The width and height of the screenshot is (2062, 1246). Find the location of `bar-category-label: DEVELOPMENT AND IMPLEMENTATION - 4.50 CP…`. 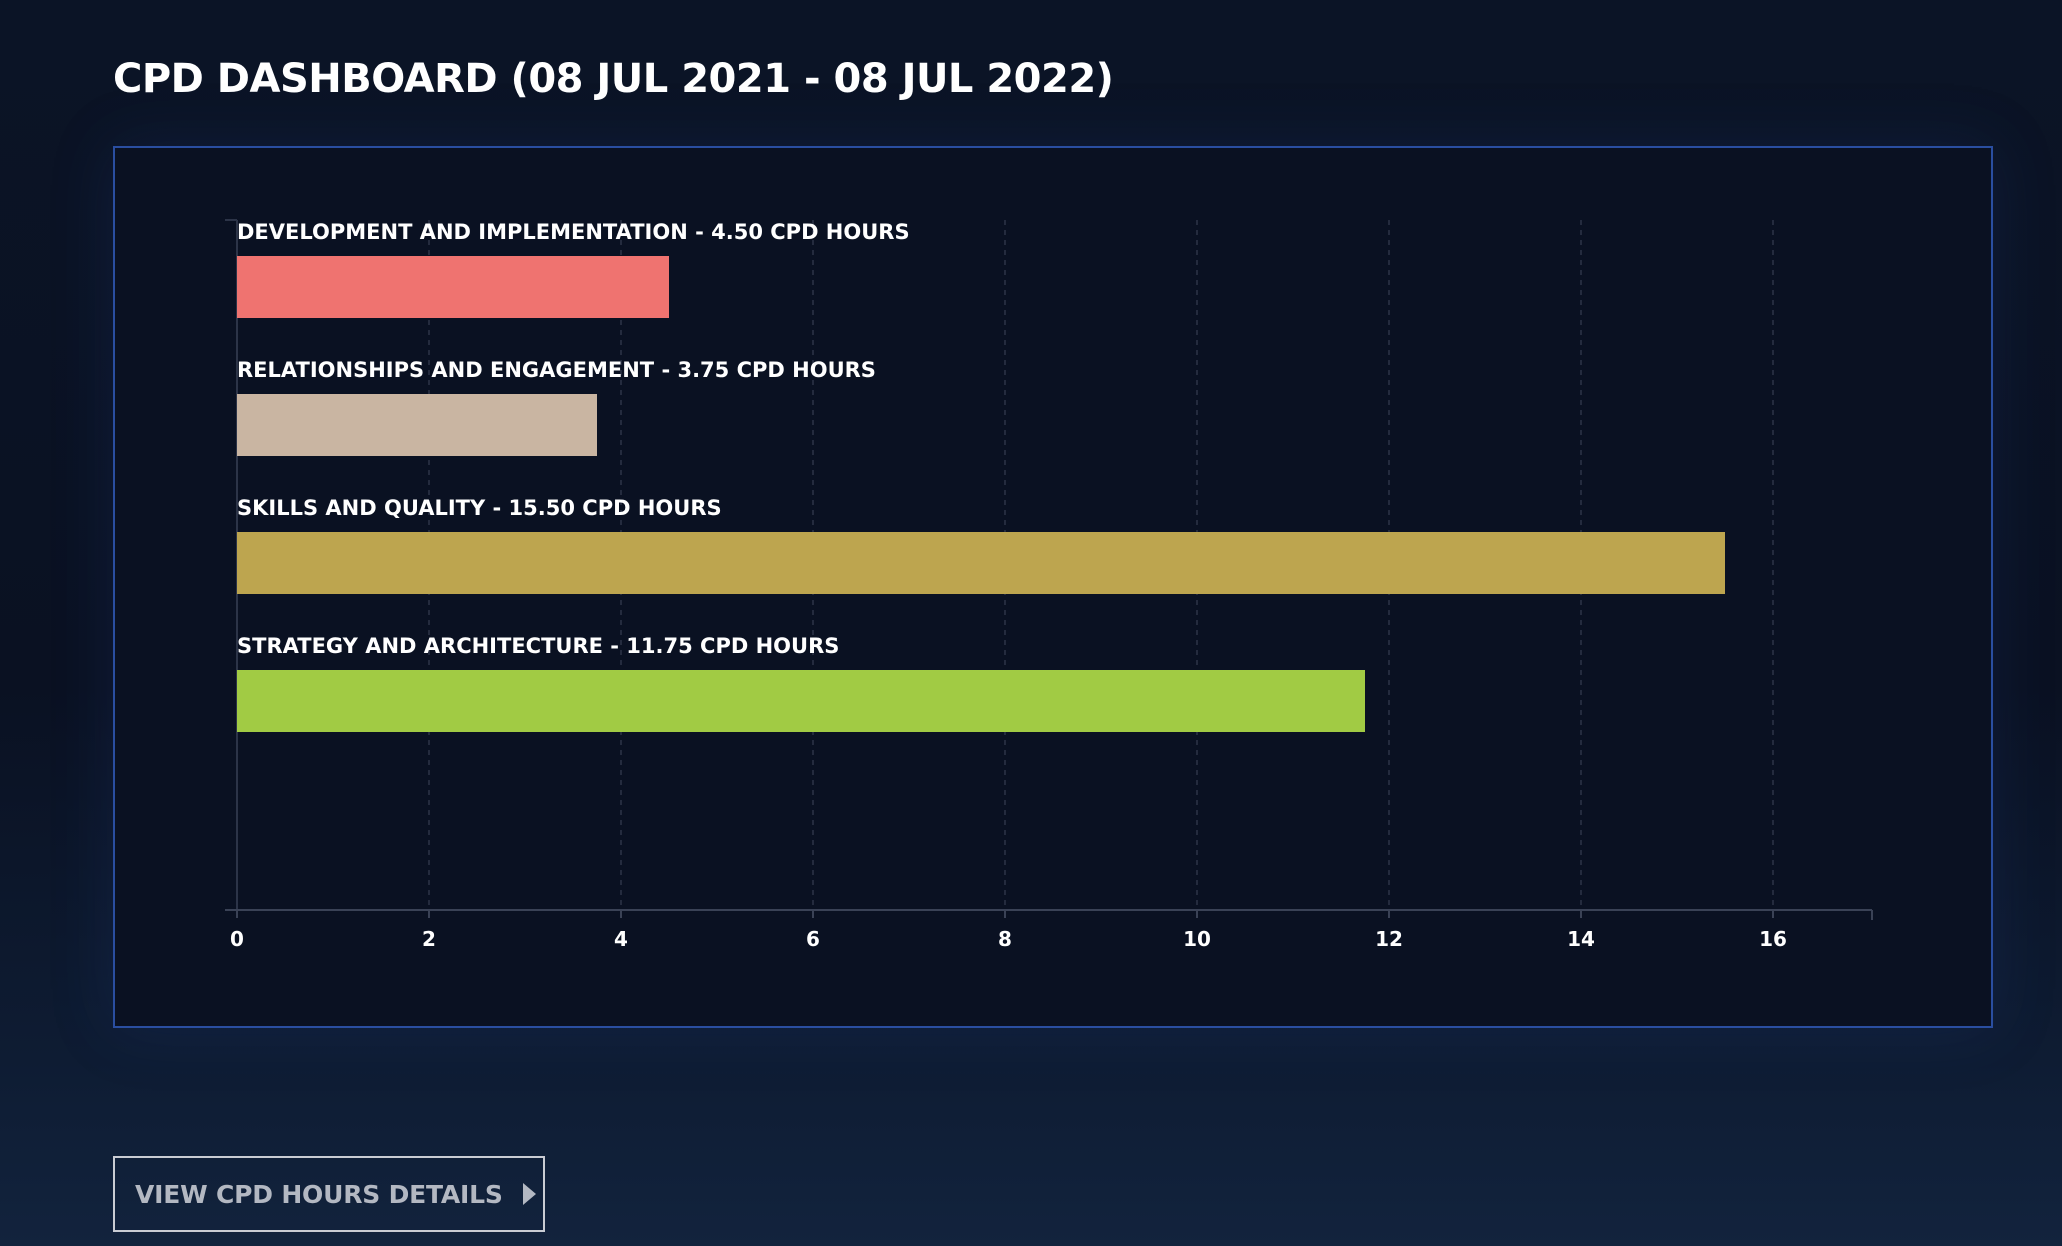

bar-category-label: DEVELOPMENT AND IMPLEMENTATION - 4.50 CP… is located at coordinates (573, 232).